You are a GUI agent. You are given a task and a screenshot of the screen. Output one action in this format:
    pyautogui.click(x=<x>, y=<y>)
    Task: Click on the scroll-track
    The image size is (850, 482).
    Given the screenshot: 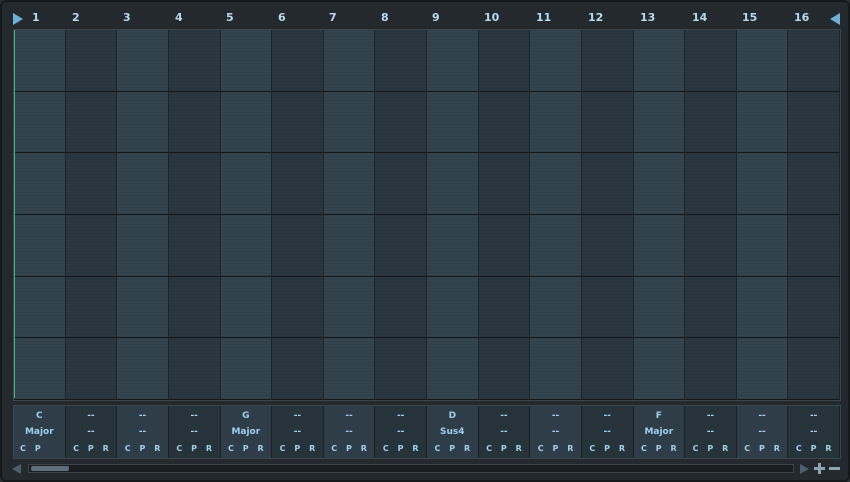 What is the action you would take?
    pyautogui.click(x=411, y=468)
    